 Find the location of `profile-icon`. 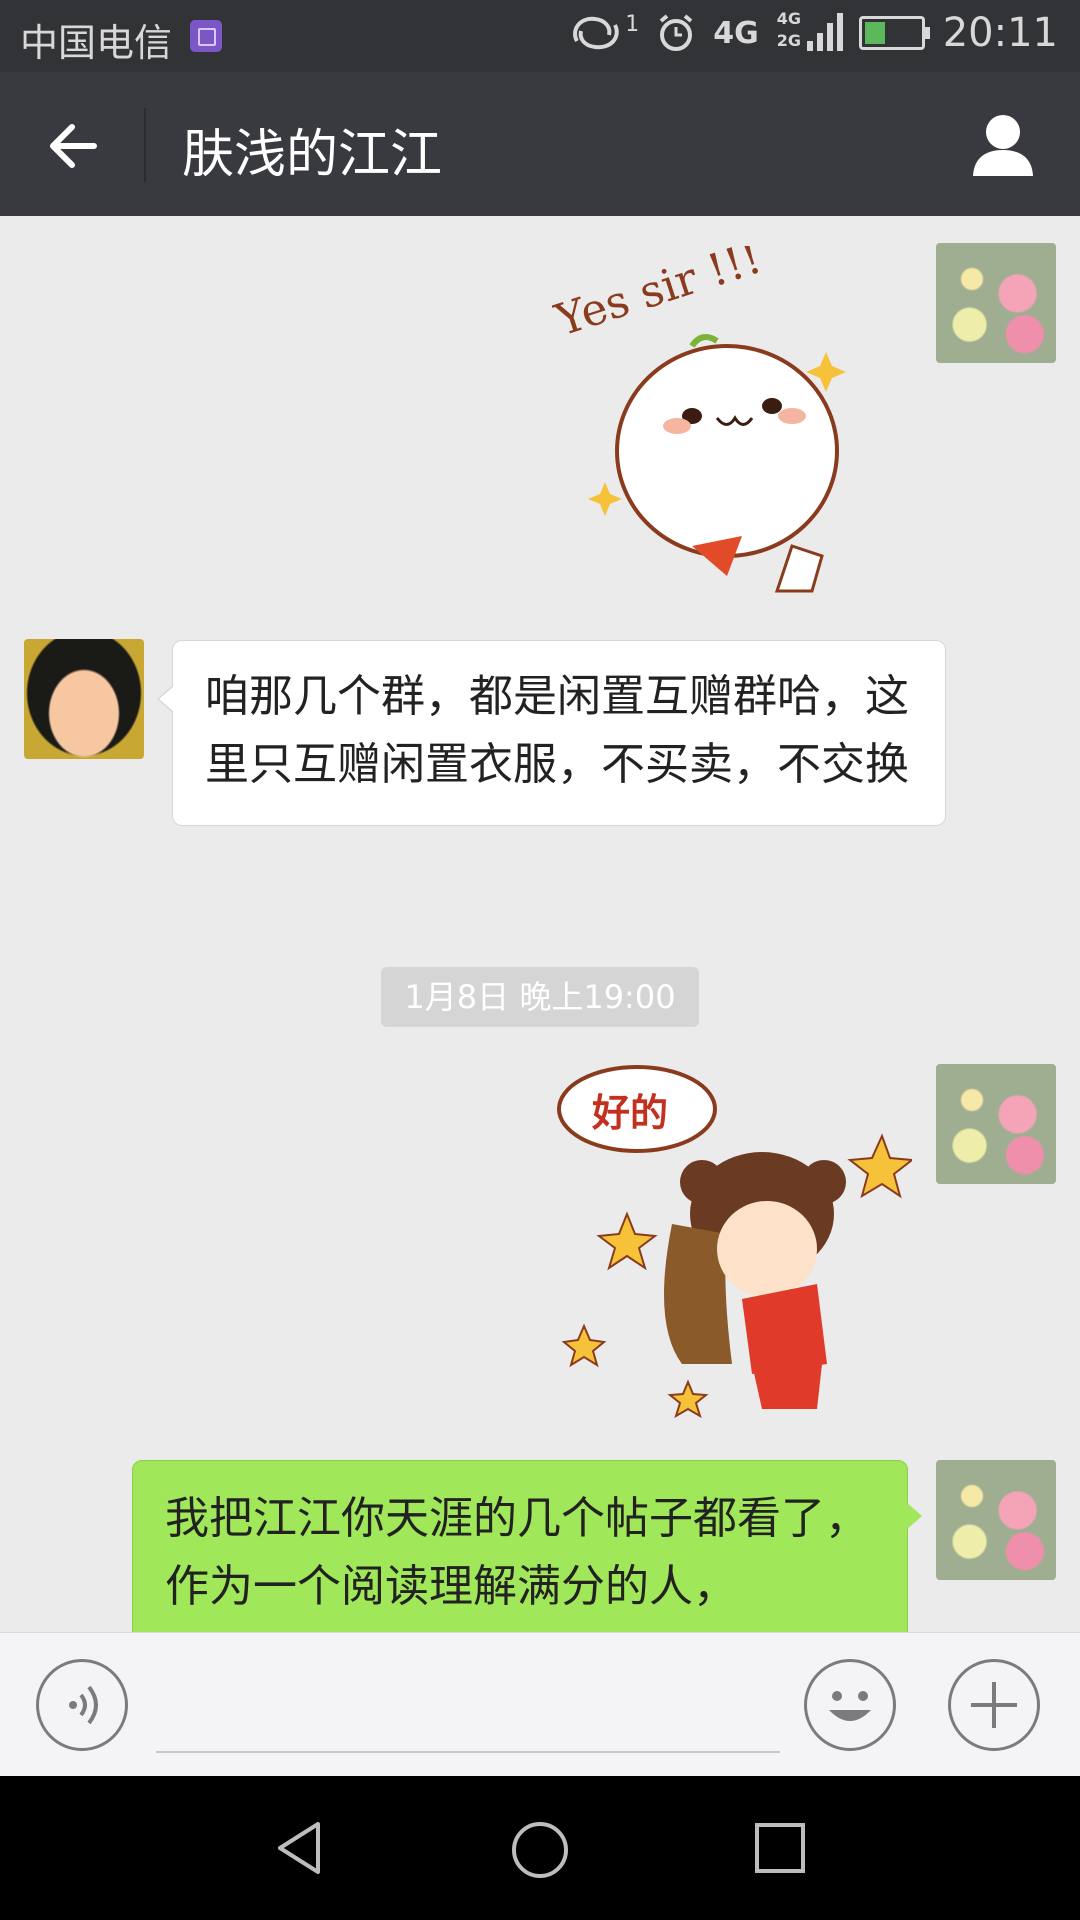

profile-icon is located at coordinates (1003, 145).